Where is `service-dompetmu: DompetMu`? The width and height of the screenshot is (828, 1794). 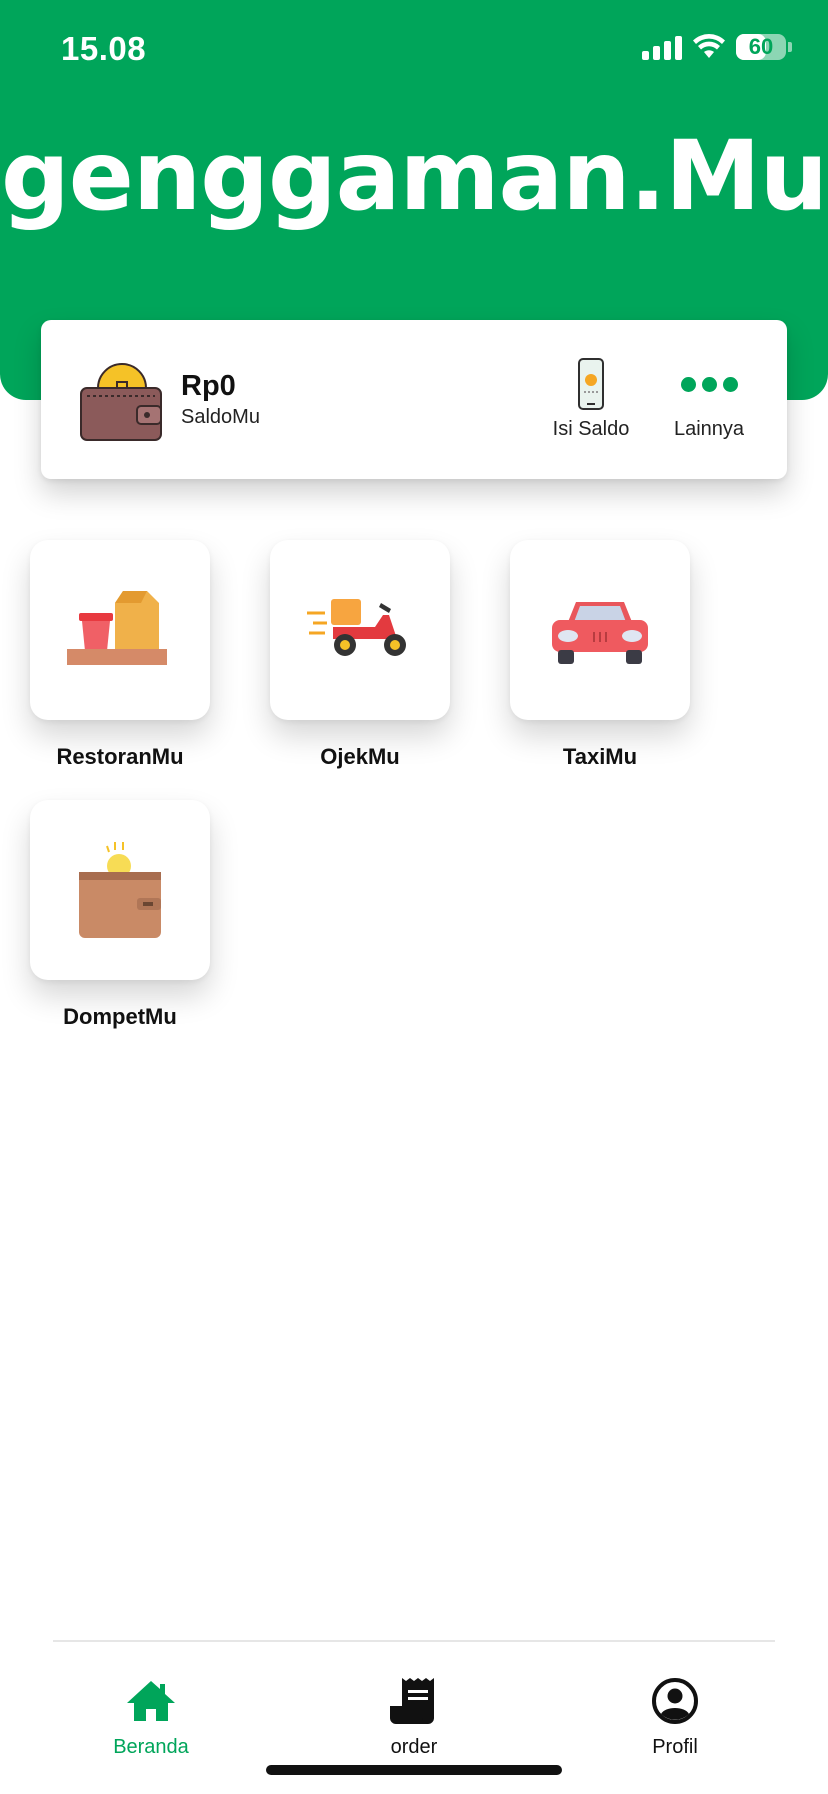
service-dompetmu: DompetMu is located at coordinates (120, 915).